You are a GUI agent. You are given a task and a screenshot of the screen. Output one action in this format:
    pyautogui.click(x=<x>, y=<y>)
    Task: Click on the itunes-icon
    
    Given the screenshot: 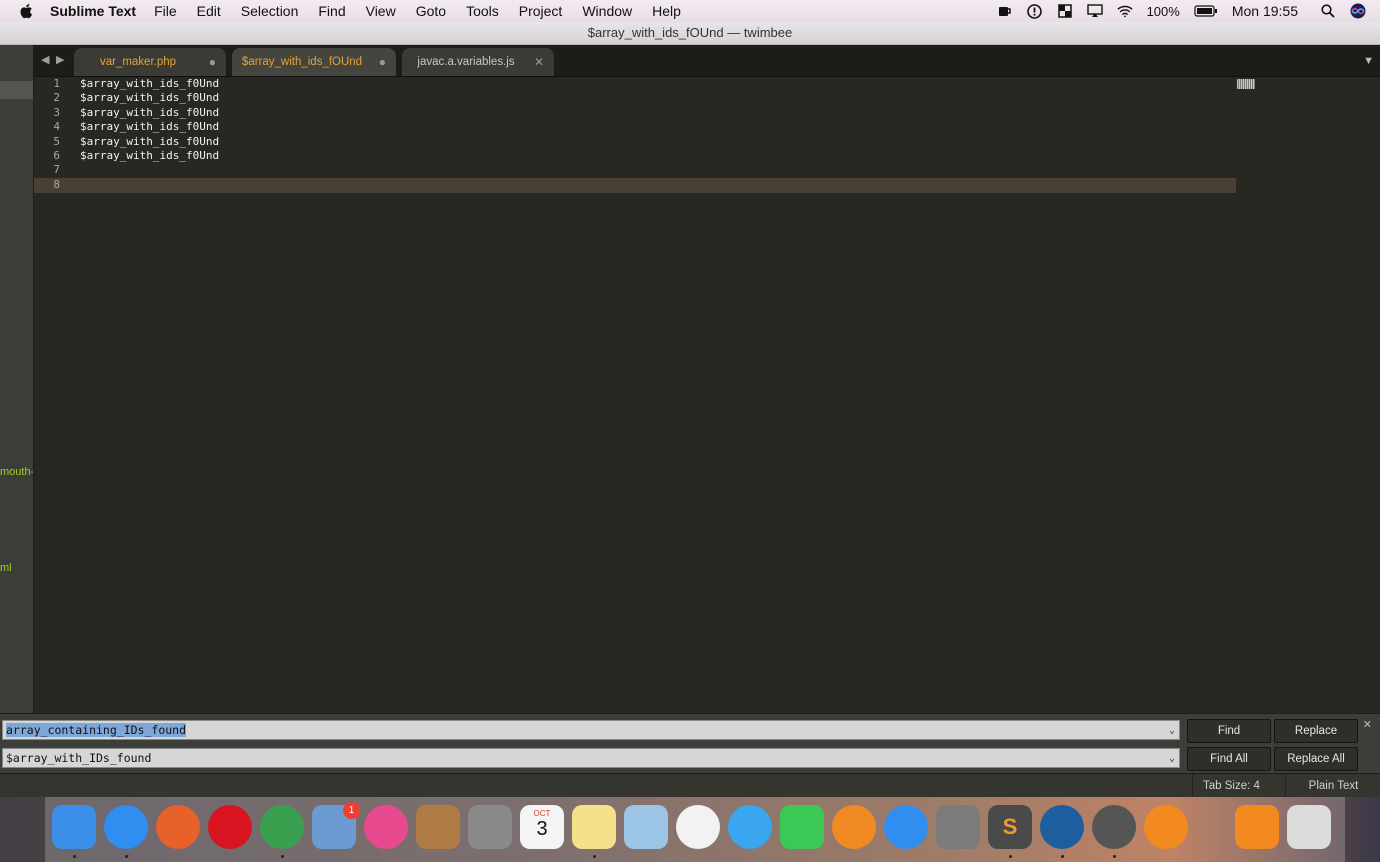 What is the action you would take?
    pyautogui.click(x=386, y=827)
    